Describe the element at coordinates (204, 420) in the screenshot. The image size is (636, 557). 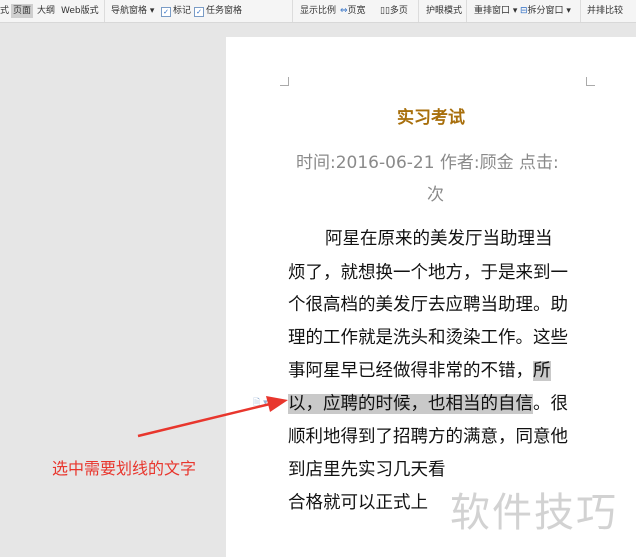
I see `arrow-shaft` at that location.